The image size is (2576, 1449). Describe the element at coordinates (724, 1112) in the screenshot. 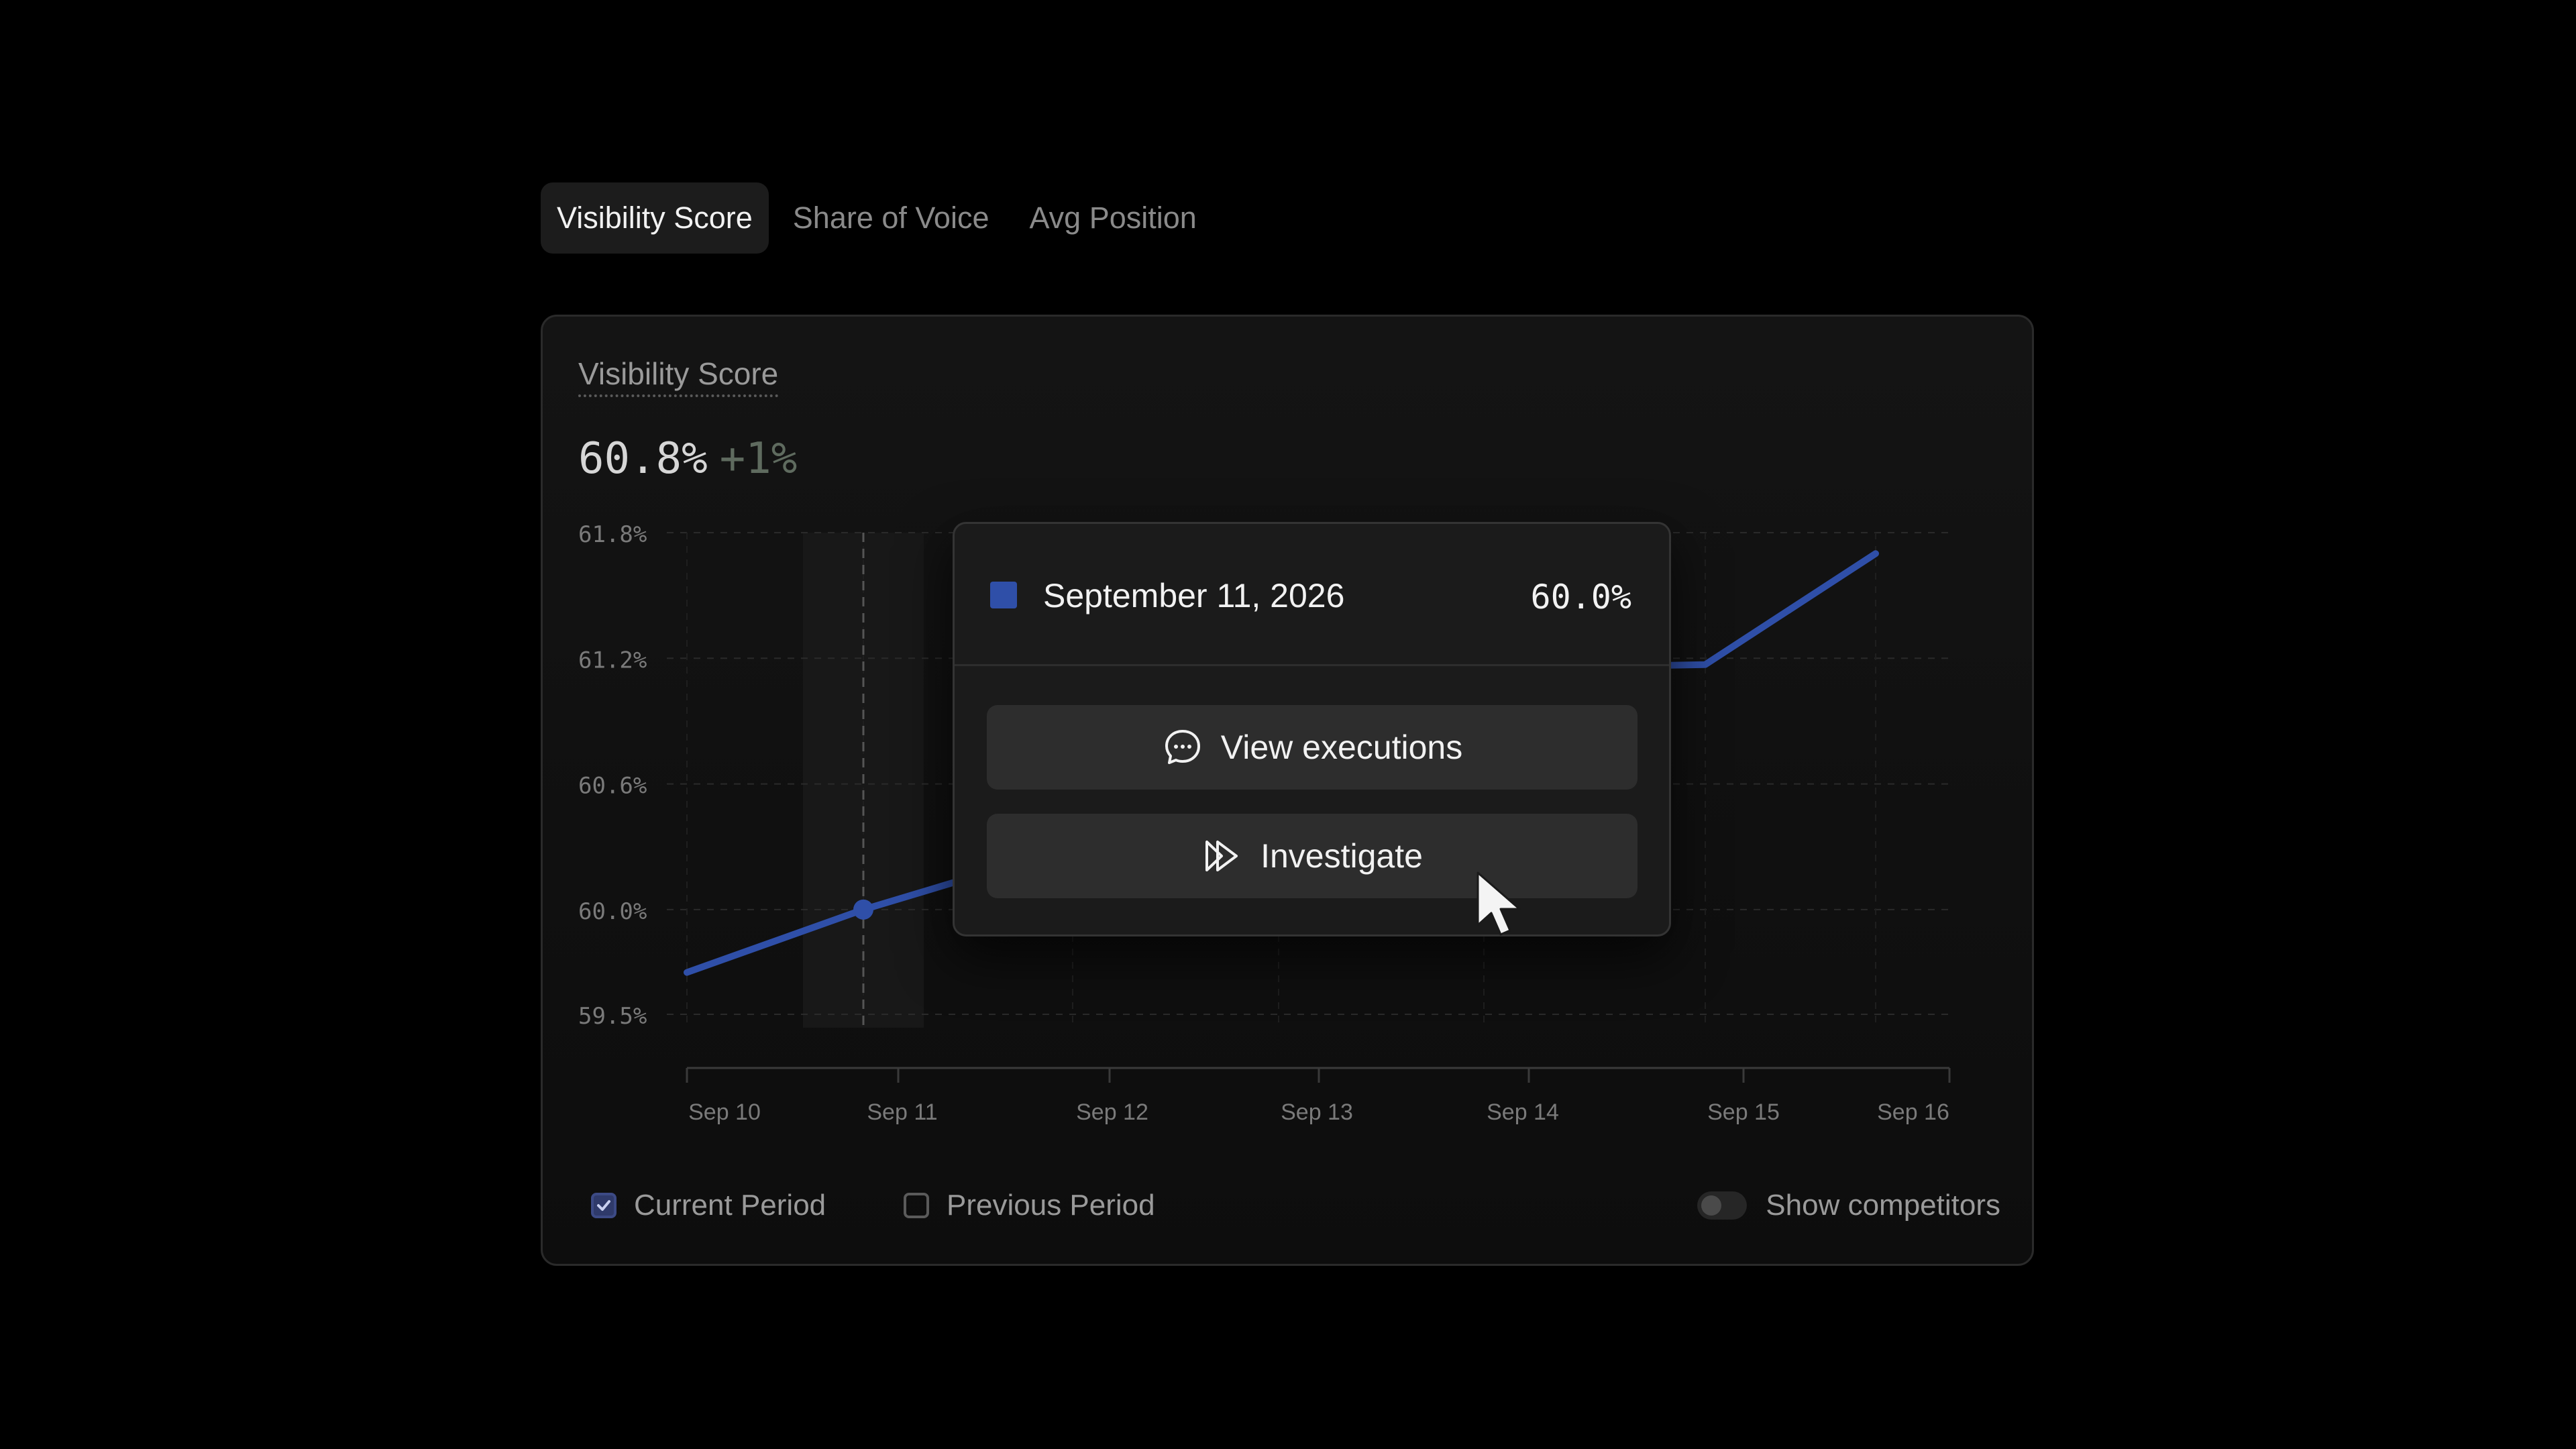

I see `x-tick-label: Sep 10` at that location.